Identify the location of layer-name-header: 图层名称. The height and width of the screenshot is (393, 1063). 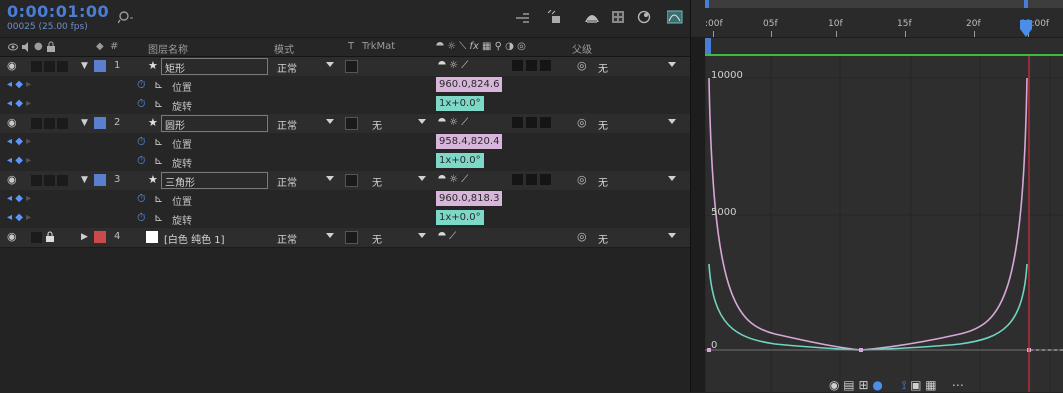
(168, 48).